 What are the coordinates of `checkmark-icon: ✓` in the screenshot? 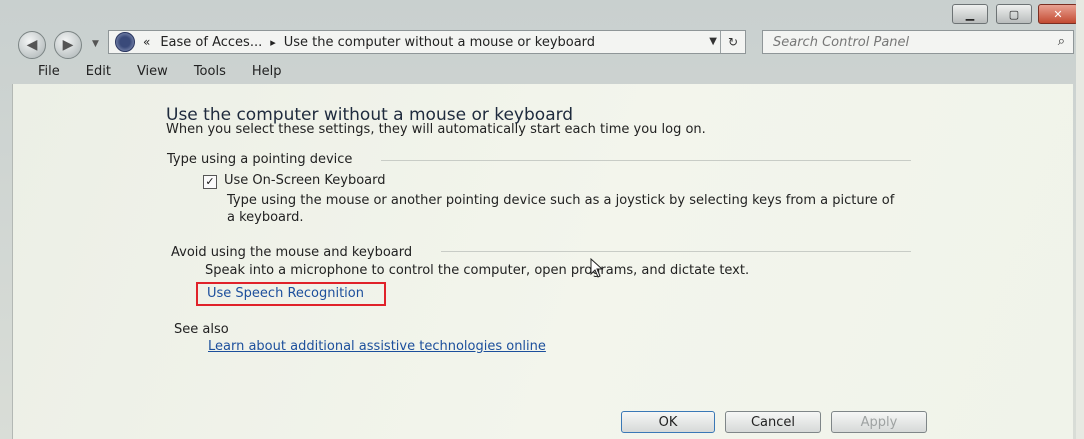 It's located at (210, 181).